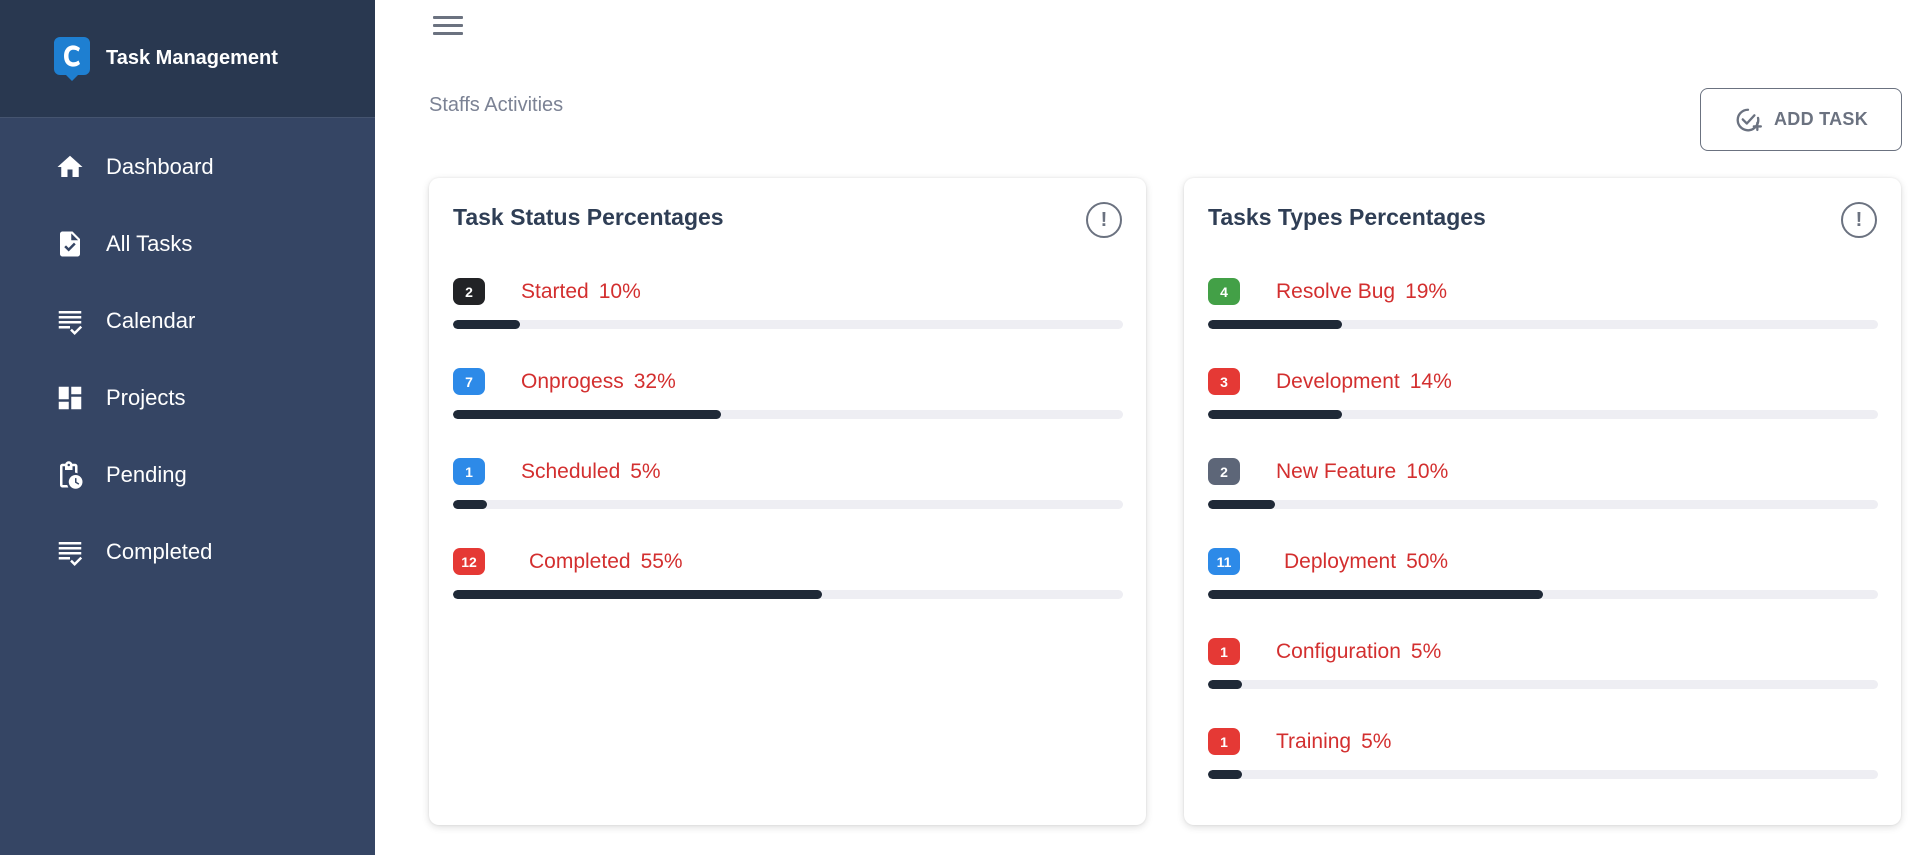  I want to click on task-doc-icon, so click(70, 244).